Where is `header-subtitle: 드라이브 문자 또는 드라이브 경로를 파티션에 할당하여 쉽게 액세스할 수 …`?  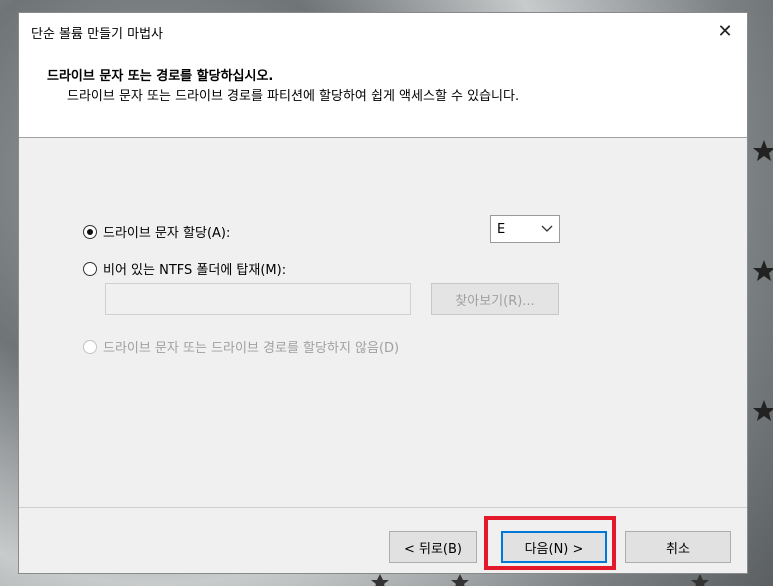
header-subtitle: 드라이브 문자 또는 드라이브 경로를 파티션에 할당하여 쉽게 액세스할 수 … is located at coordinates (293, 96).